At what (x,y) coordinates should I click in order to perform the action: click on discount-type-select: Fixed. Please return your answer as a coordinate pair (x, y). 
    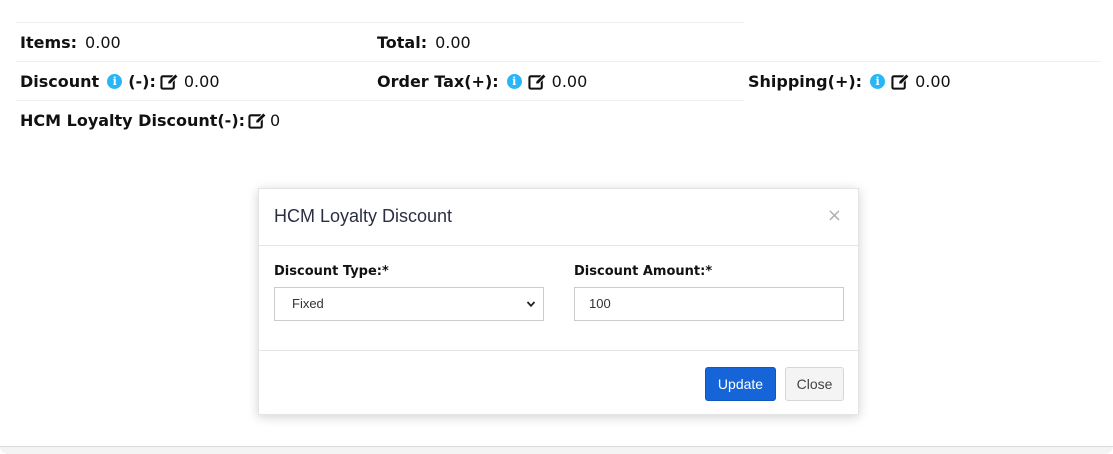
    Looking at the image, I should click on (409, 304).